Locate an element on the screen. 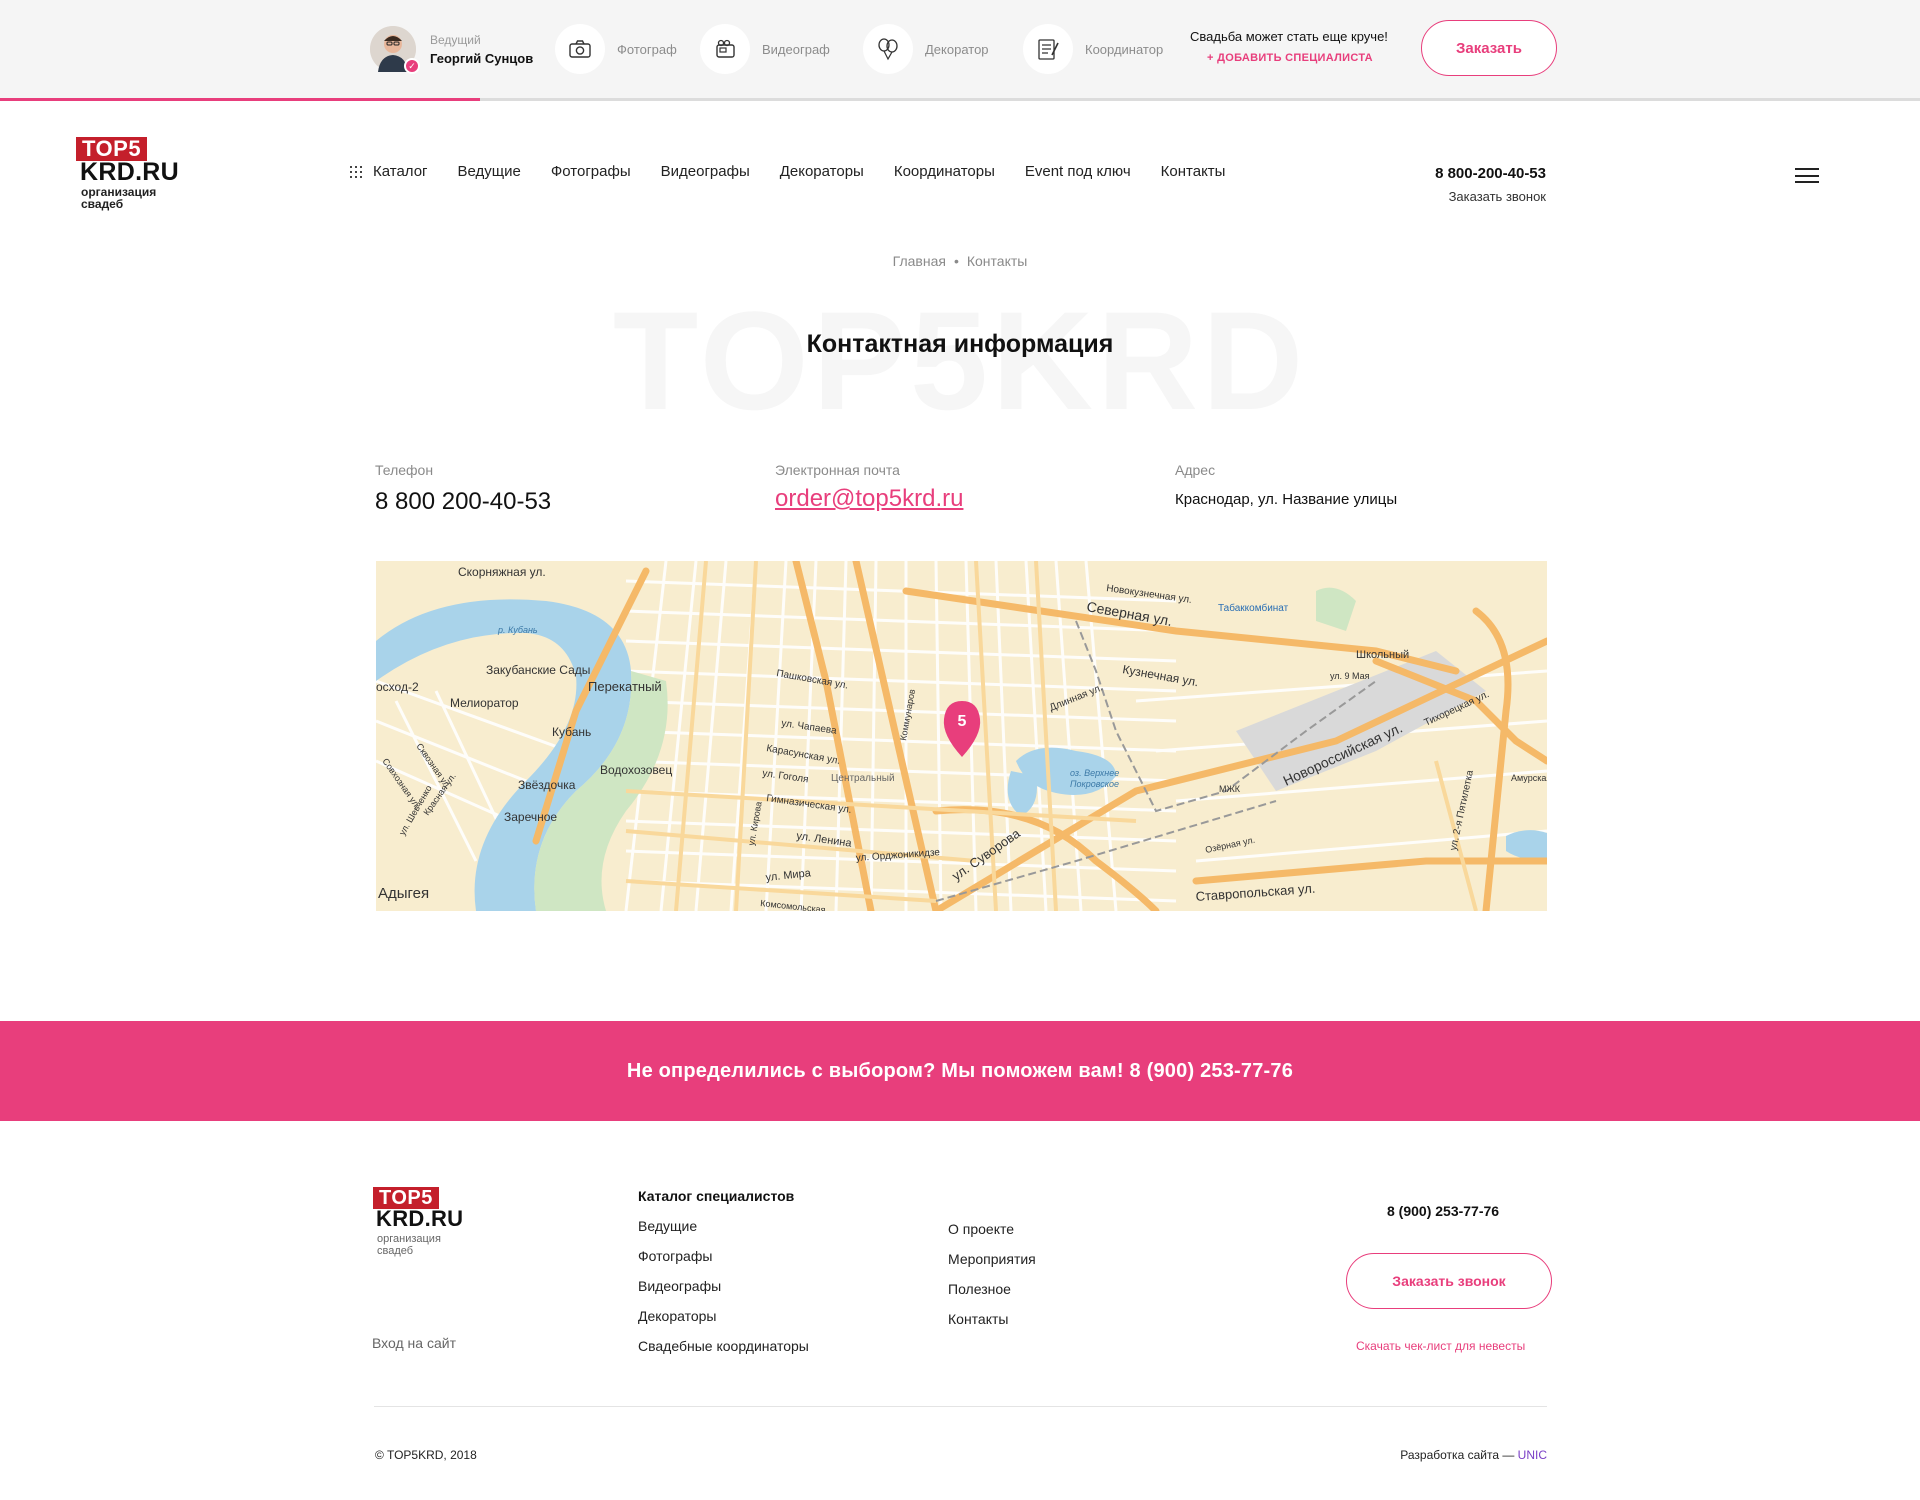  add-photographer: Фотограф is located at coordinates (616, 49).